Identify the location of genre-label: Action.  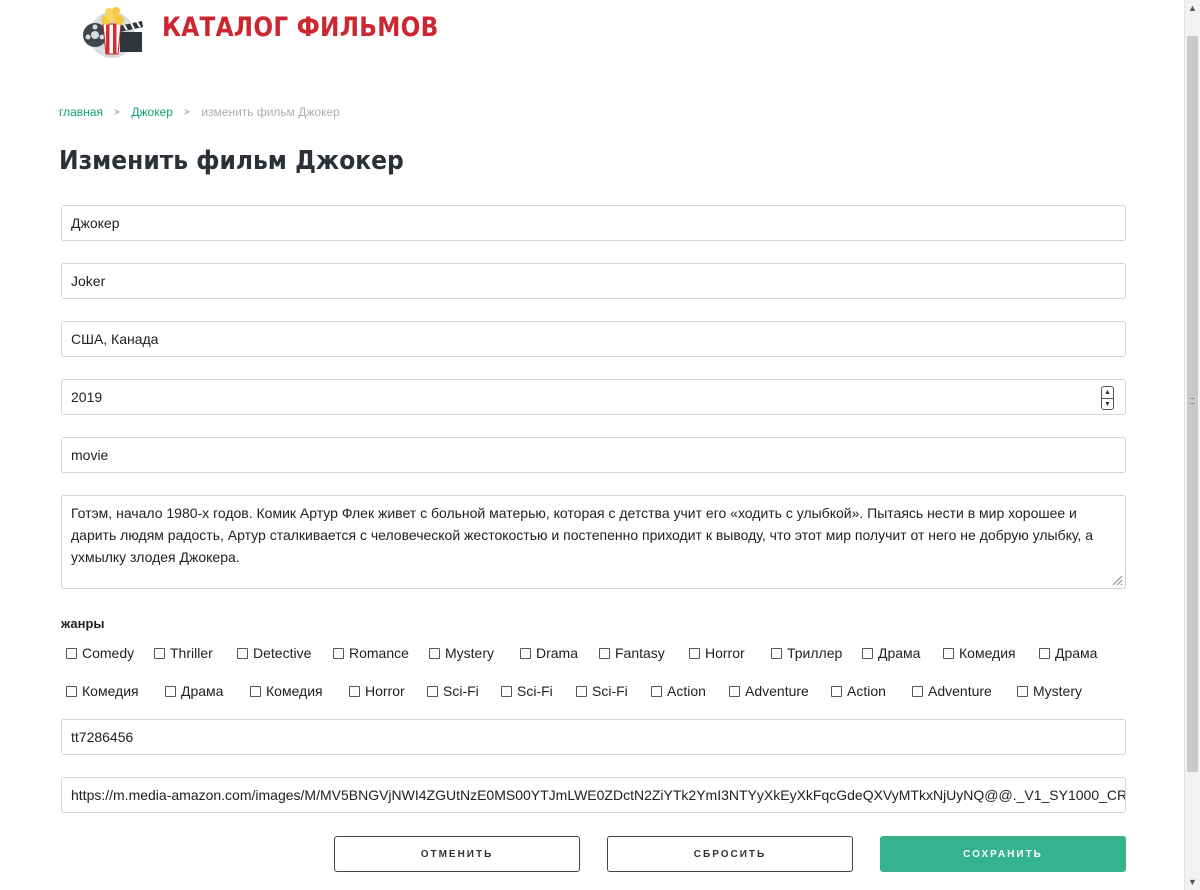
(866, 691).